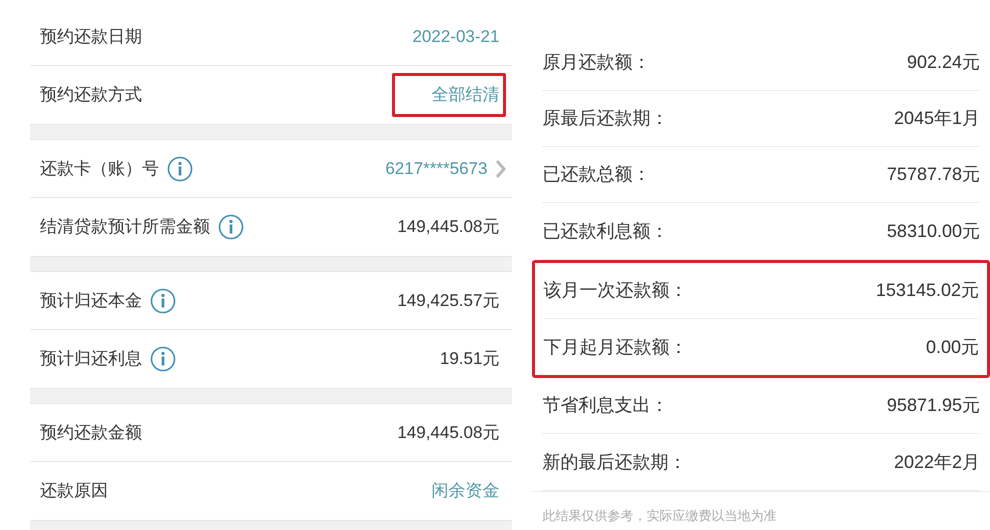 The width and height of the screenshot is (990, 530). What do you see at coordinates (448, 300) in the screenshot?
I see `row-value: 149,425.57元` at bounding box center [448, 300].